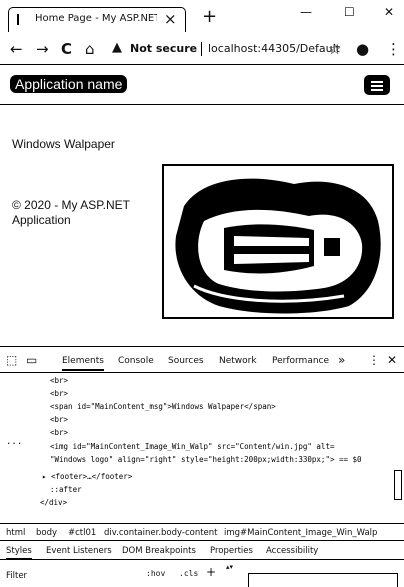  Describe the element at coordinates (136, 361) in the screenshot. I see `tab-console: Console` at that location.